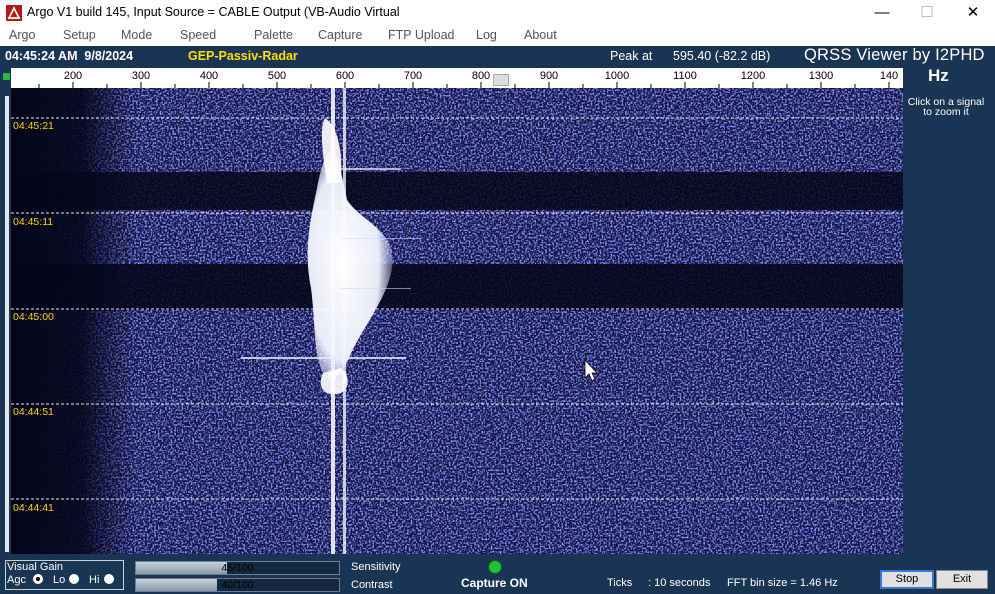 The height and width of the screenshot is (594, 995). I want to click on viewer-title: QRSS Viewer by I2PHD, so click(894, 55).